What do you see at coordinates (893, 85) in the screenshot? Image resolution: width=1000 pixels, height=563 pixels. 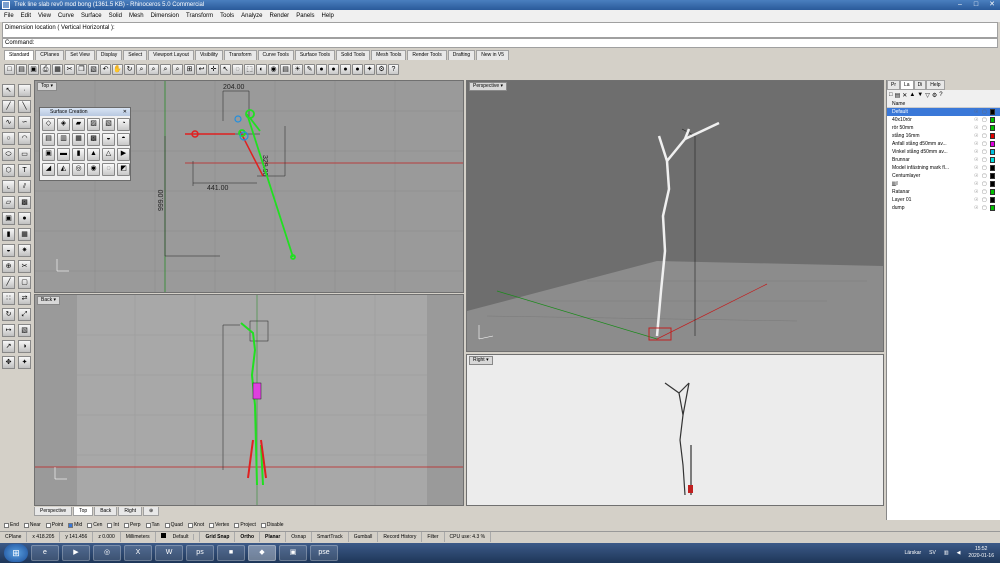 I see `panel-tab-properties: Pr` at bounding box center [893, 85].